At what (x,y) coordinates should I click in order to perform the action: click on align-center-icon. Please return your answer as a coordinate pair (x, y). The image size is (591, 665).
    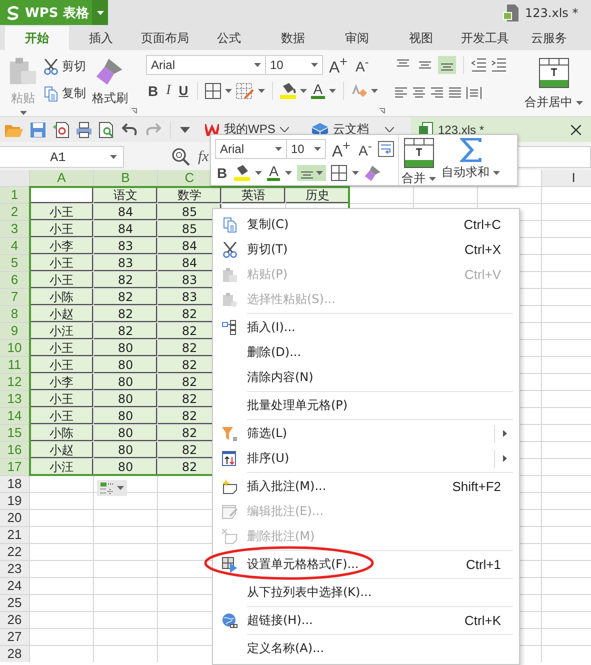
    Looking at the image, I should click on (419, 93).